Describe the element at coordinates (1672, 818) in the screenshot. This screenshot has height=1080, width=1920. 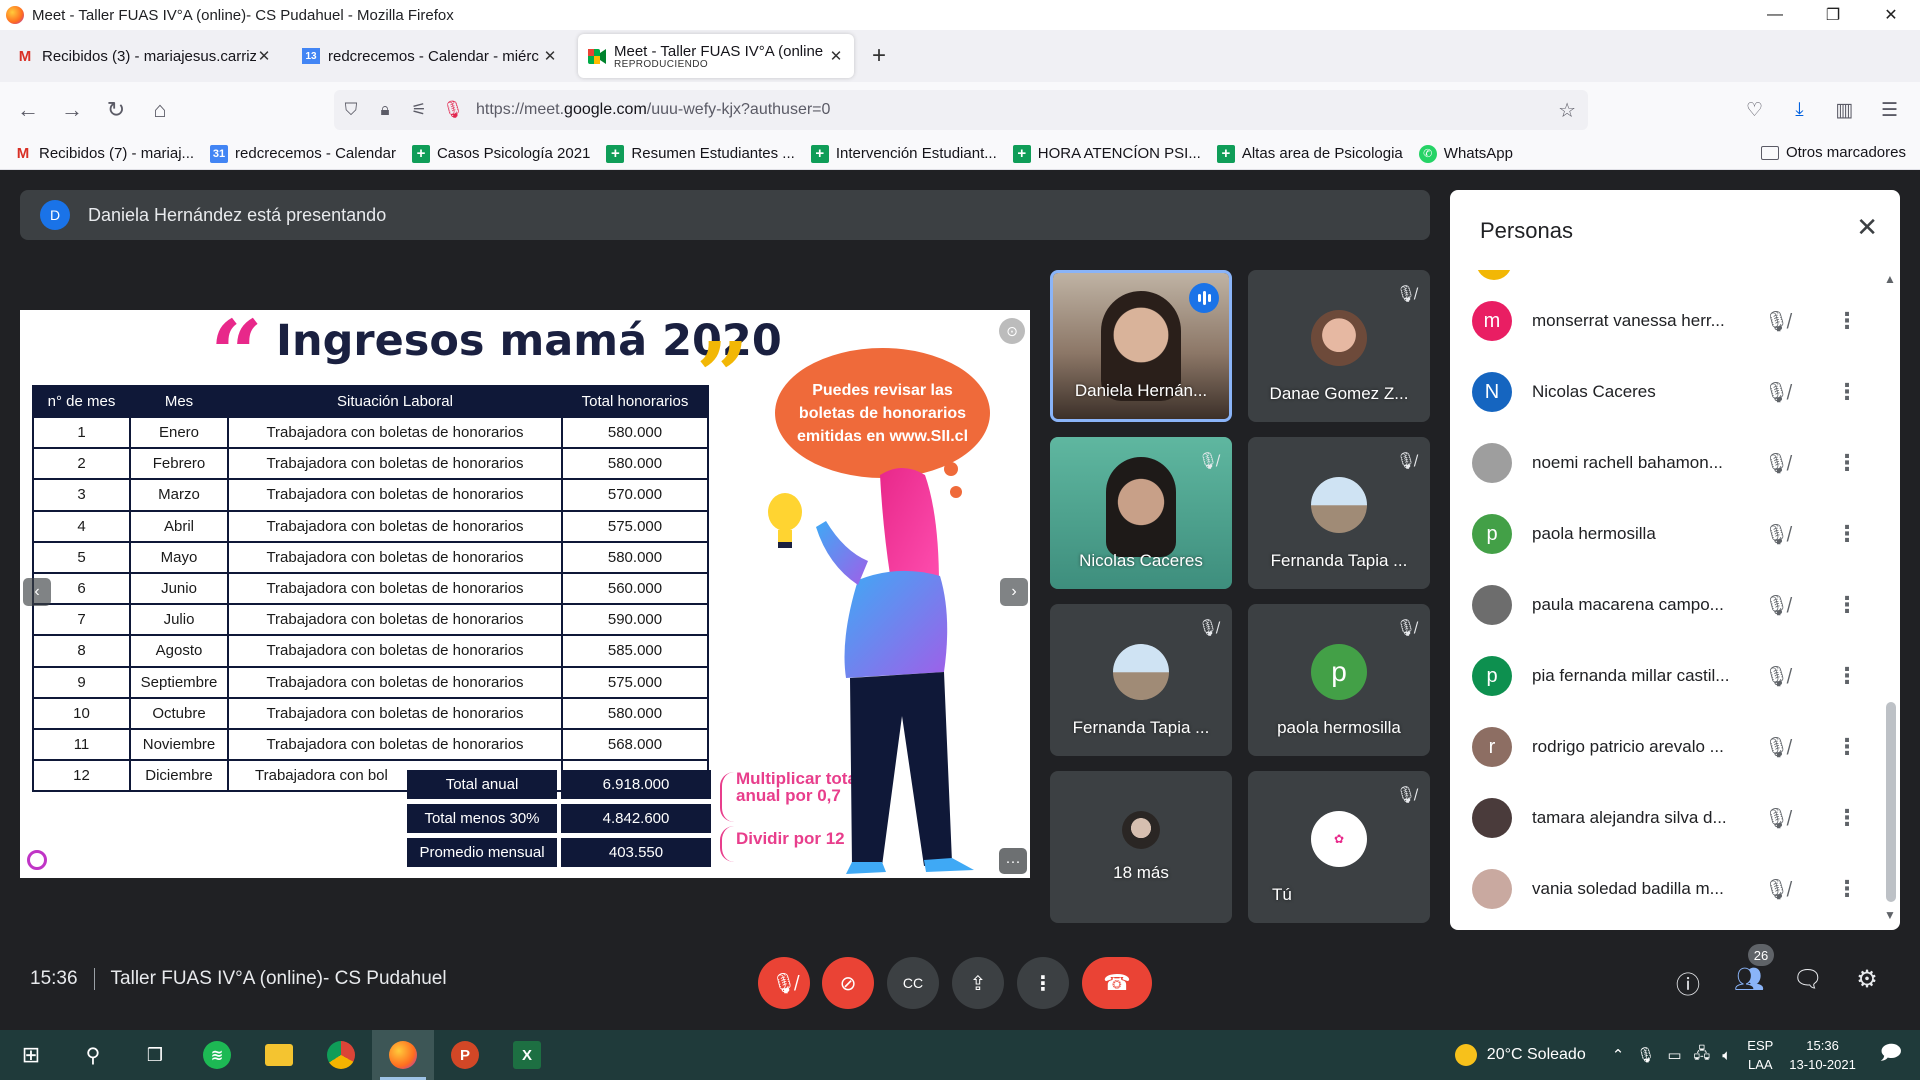
I see `list-item: tamara alejandra silva d... 🎙︎̸ ⋮` at that location.